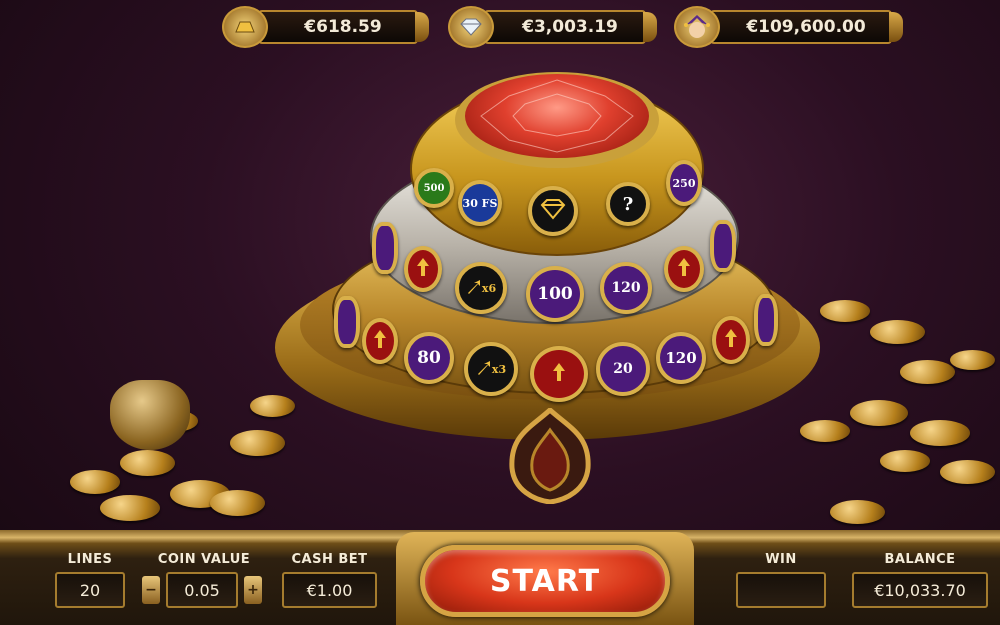 This screenshot has width=1000, height=625. Describe the element at coordinates (429, 358) in the screenshot. I see `token-bottom-2: 80` at that location.